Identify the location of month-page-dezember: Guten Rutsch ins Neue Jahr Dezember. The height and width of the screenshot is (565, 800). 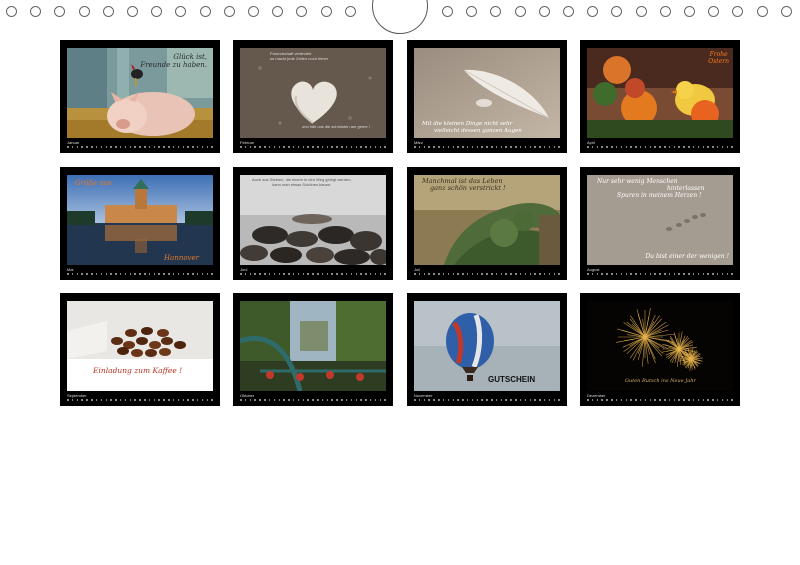
(660, 349).